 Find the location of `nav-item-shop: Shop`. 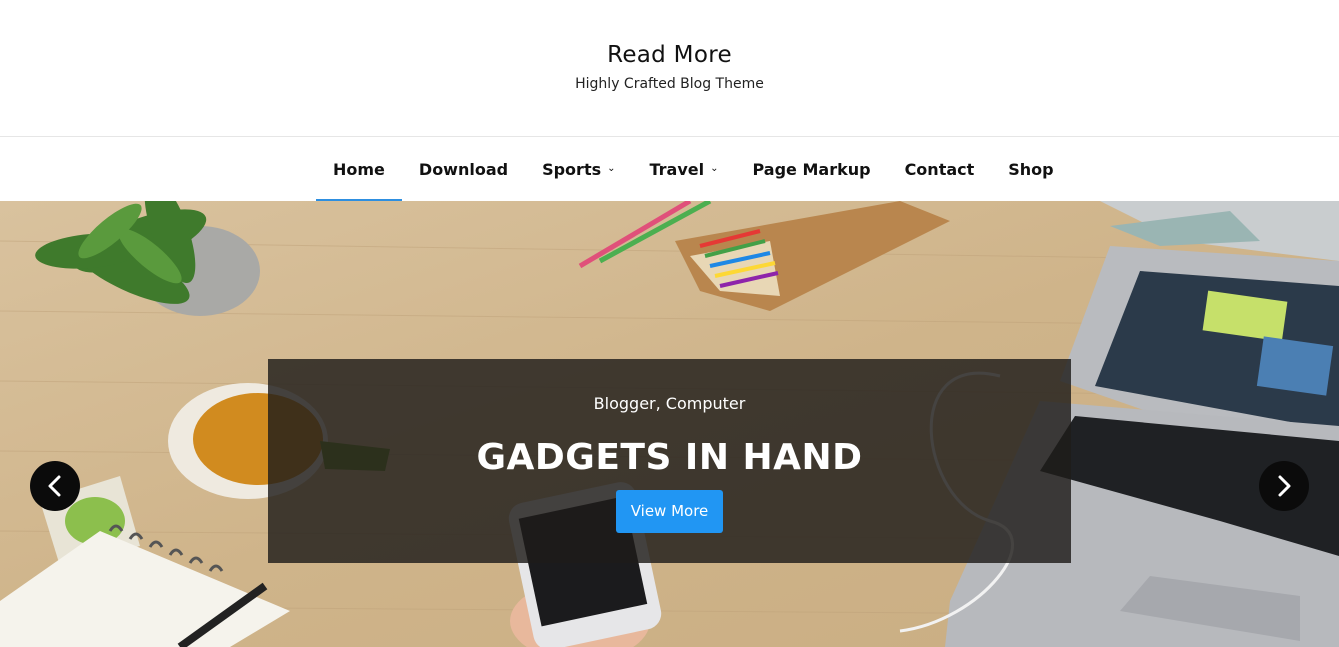

nav-item-shop: Shop is located at coordinates (1030, 169).